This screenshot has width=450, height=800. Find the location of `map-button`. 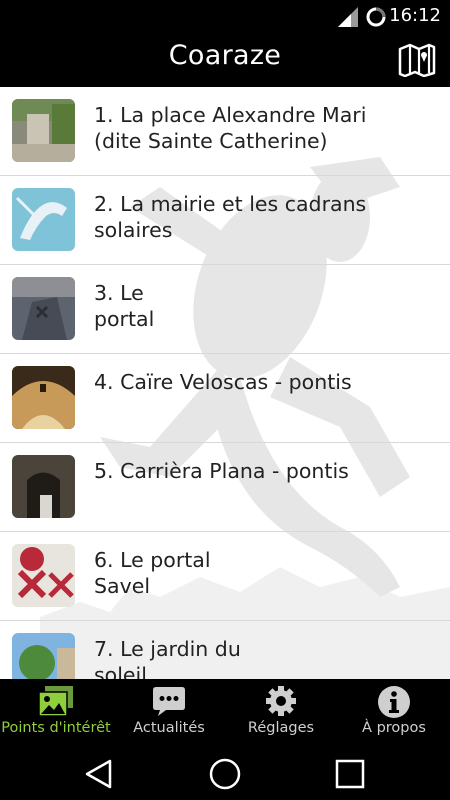

map-button is located at coordinates (417, 60).